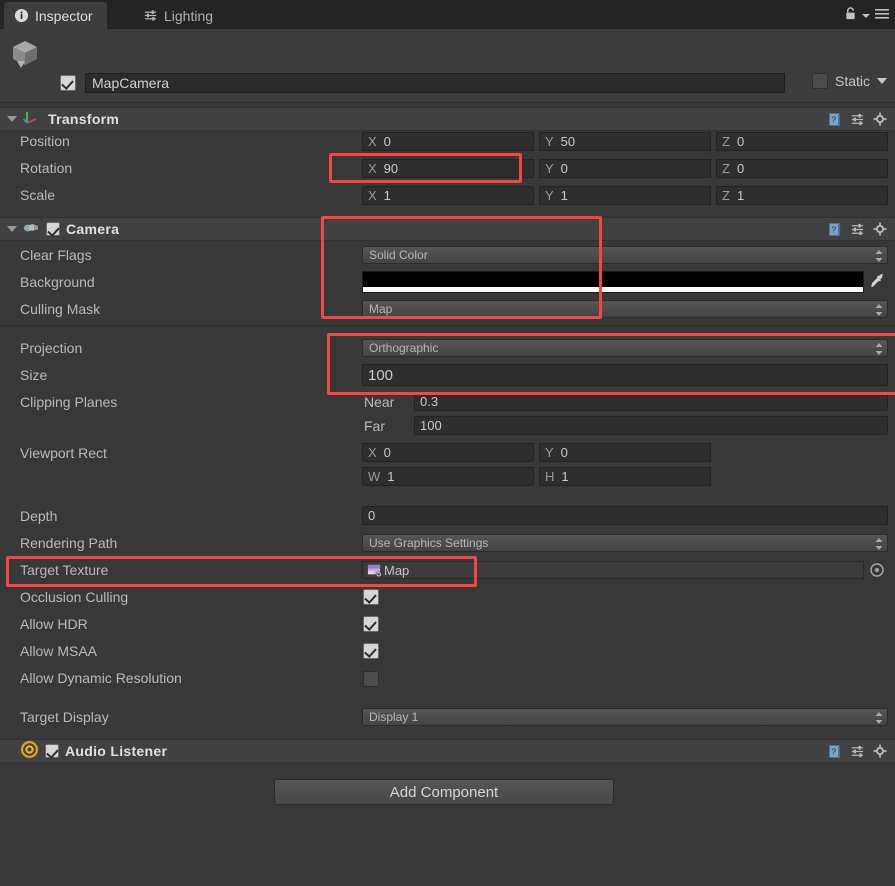 Image resolution: width=895 pixels, height=886 pixels. What do you see at coordinates (850, 15) in the screenshot?
I see `lock-icon` at bounding box center [850, 15].